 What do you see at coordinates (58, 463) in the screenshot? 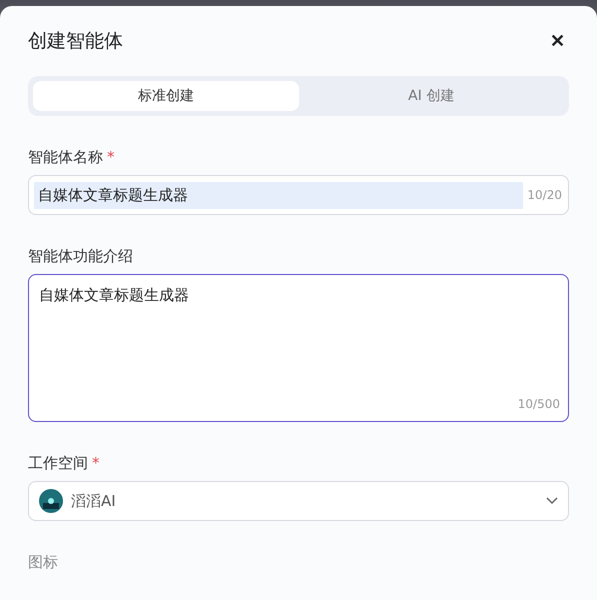
I see `field-label: 工作空间` at bounding box center [58, 463].